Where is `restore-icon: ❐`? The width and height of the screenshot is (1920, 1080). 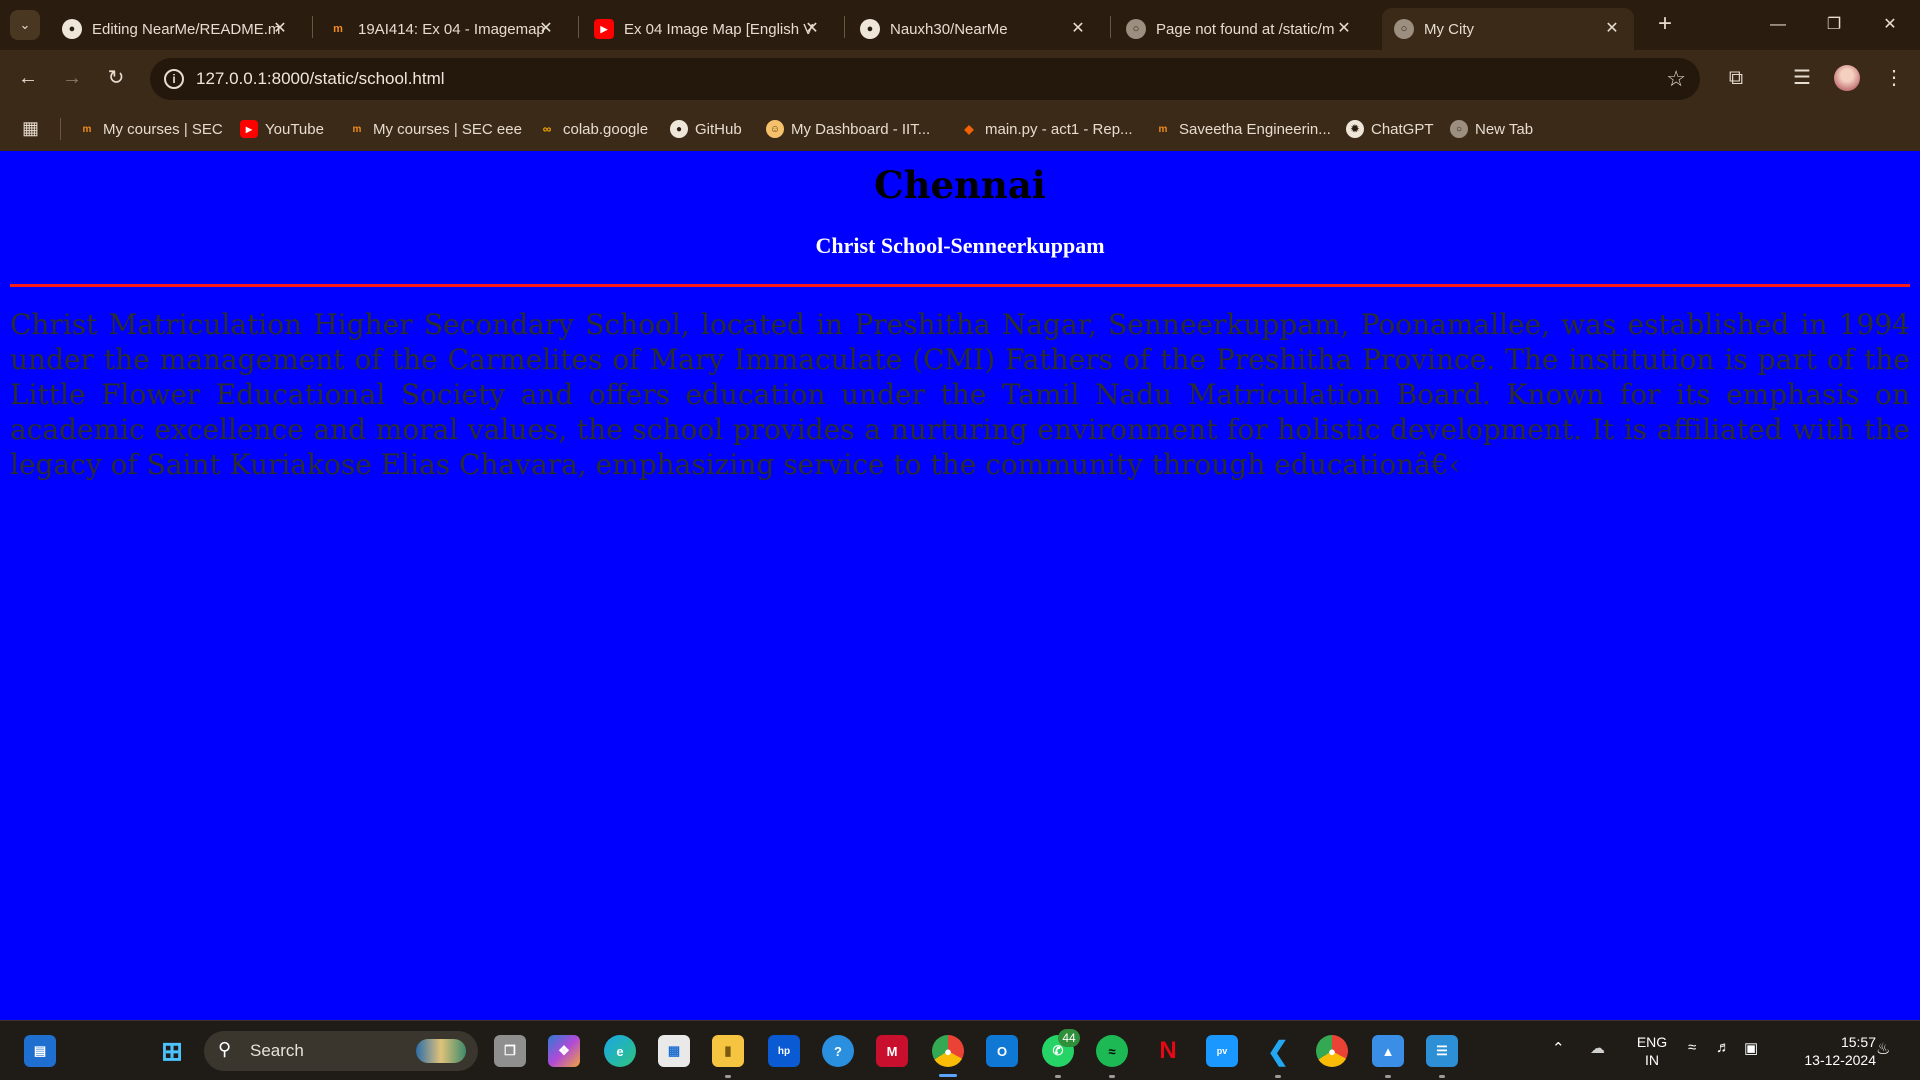
restore-icon: ❐ is located at coordinates (1834, 25).